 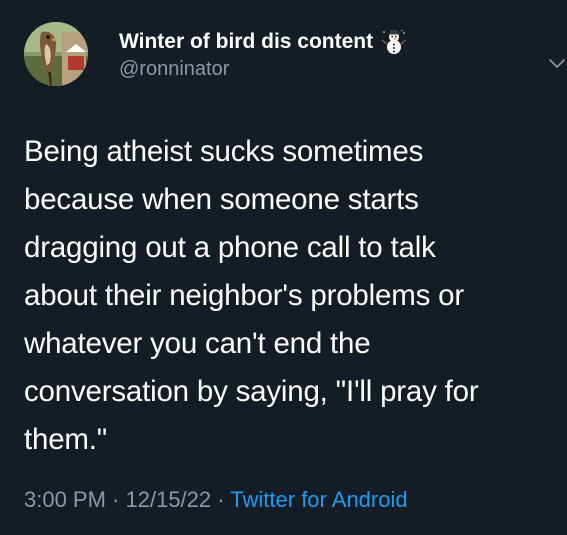 I want to click on snowman-icon, so click(x=394, y=42).